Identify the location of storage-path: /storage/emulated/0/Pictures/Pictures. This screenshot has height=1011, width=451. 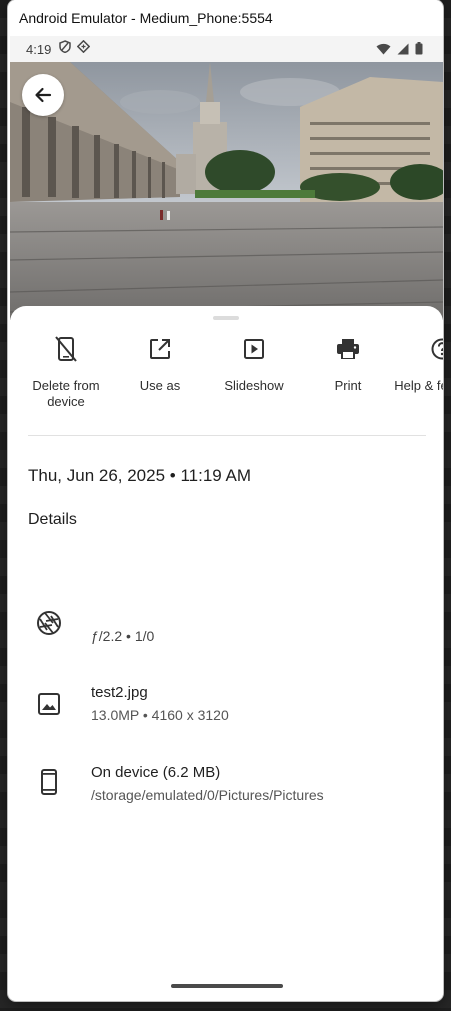
(207, 795).